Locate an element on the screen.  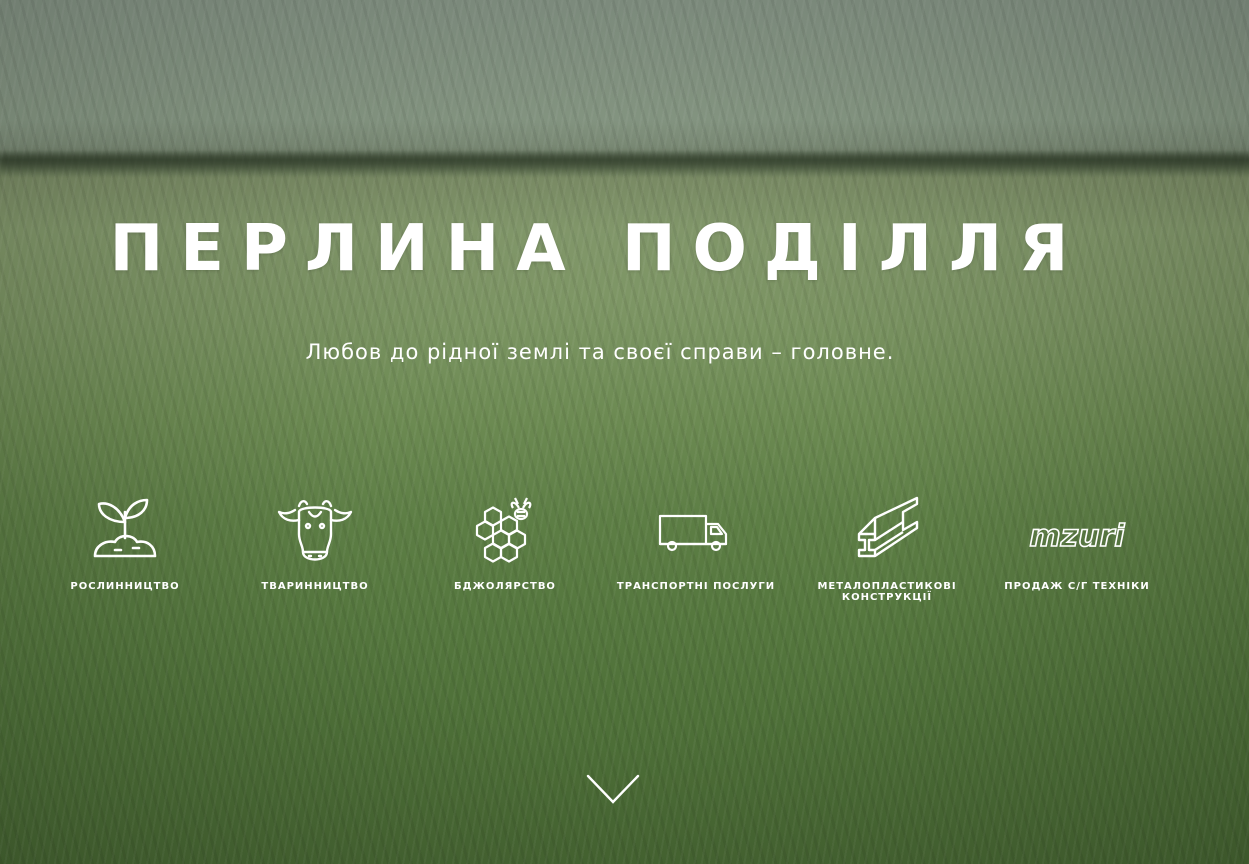
service-machinery-sales: mzuri продаж с/г техніки is located at coordinates (1077, 541).